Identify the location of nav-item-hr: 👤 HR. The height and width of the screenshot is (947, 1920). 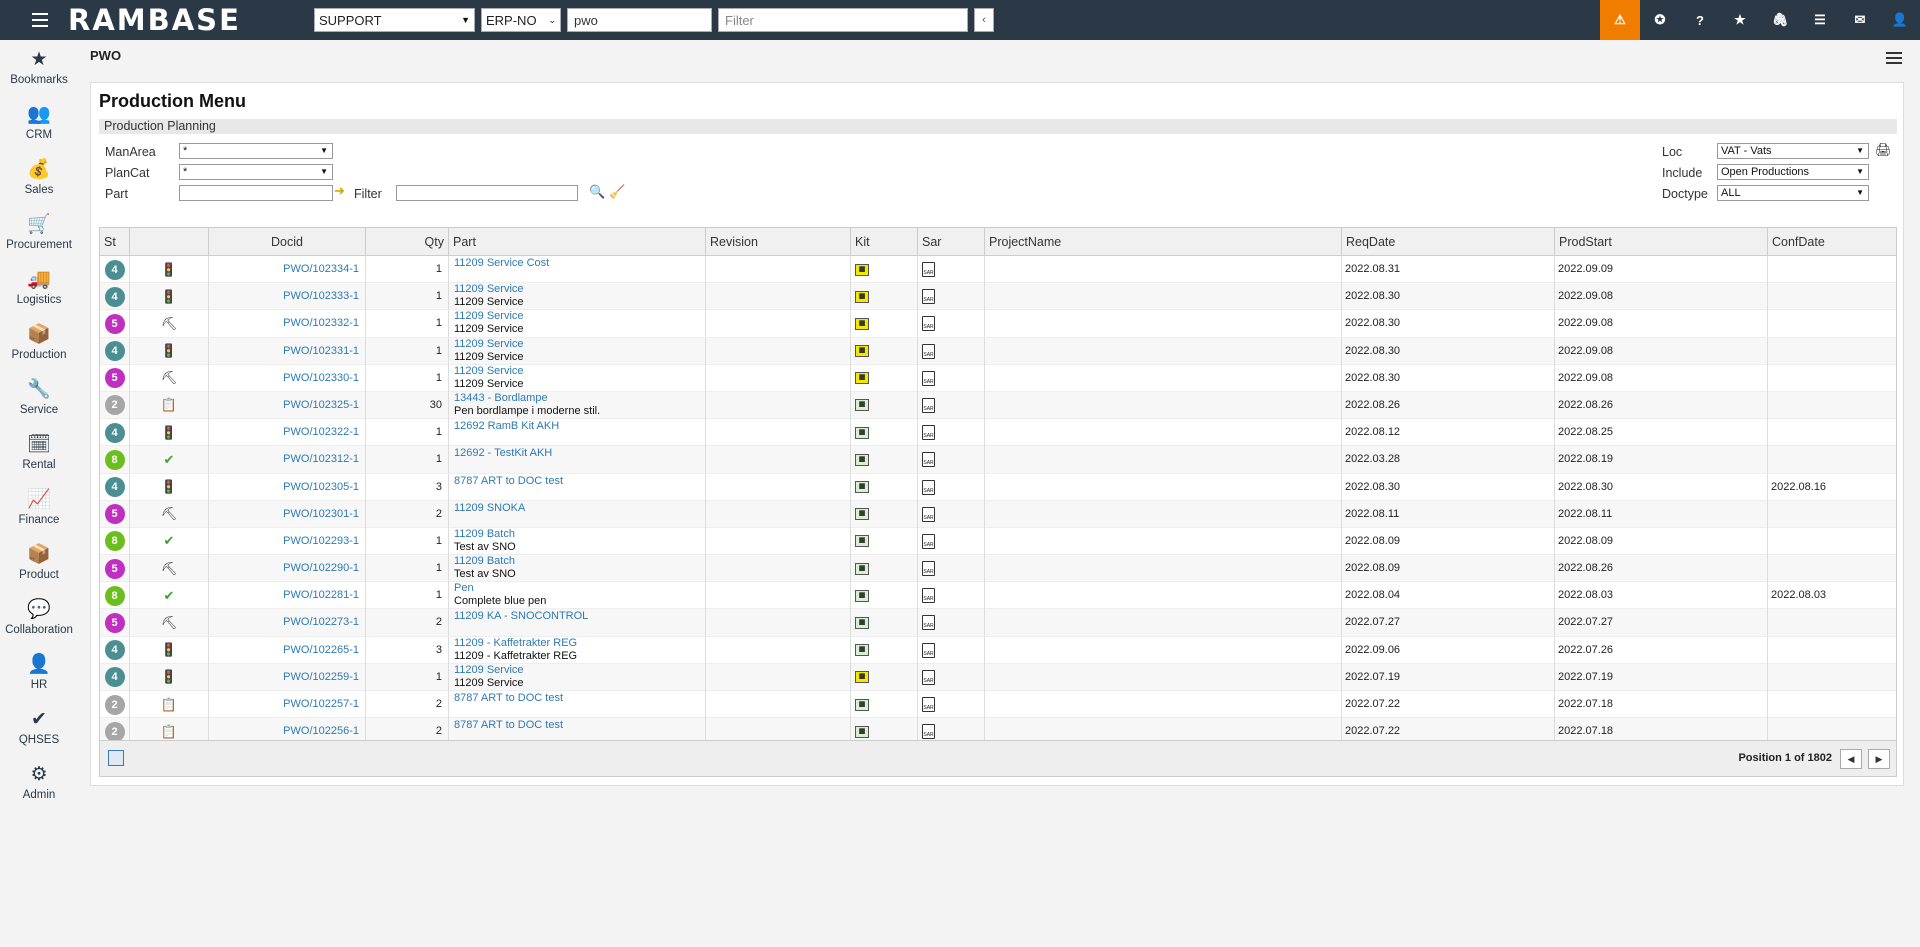
(39, 672).